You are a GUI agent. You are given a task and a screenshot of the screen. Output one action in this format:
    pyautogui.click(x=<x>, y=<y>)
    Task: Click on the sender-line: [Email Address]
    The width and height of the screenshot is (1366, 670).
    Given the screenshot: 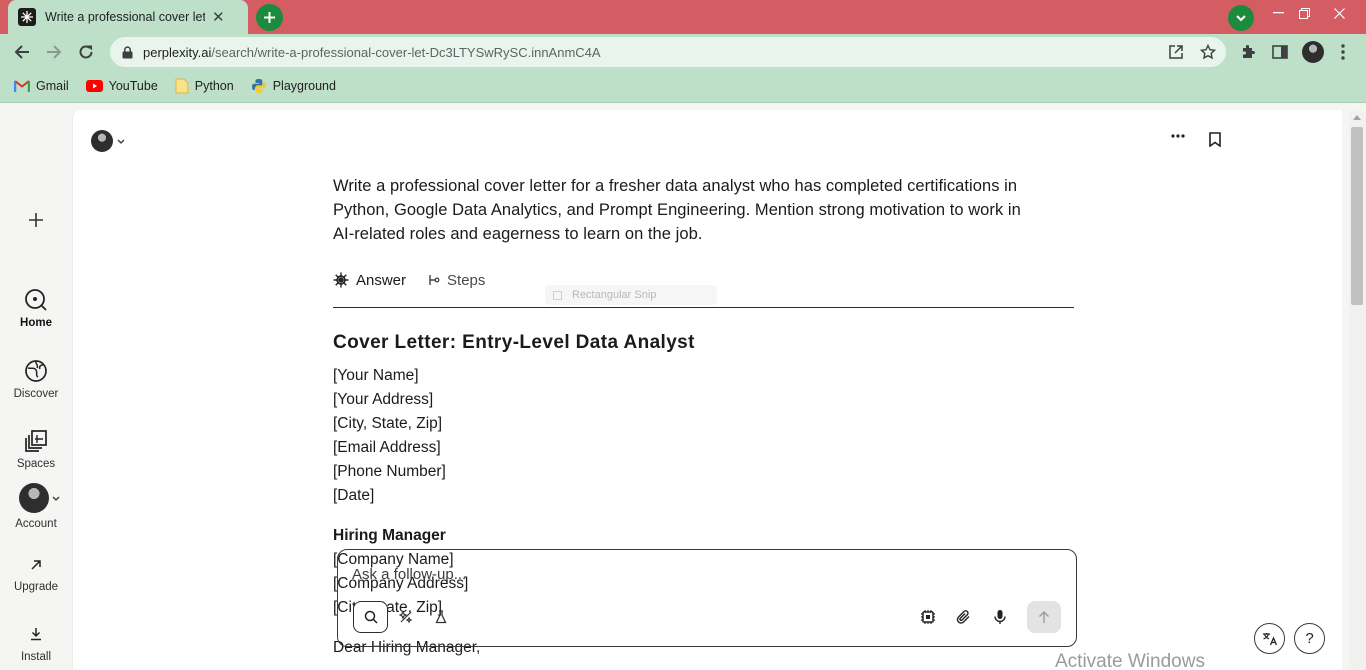 What is the action you would take?
    pyautogui.click(x=387, y=447)
    